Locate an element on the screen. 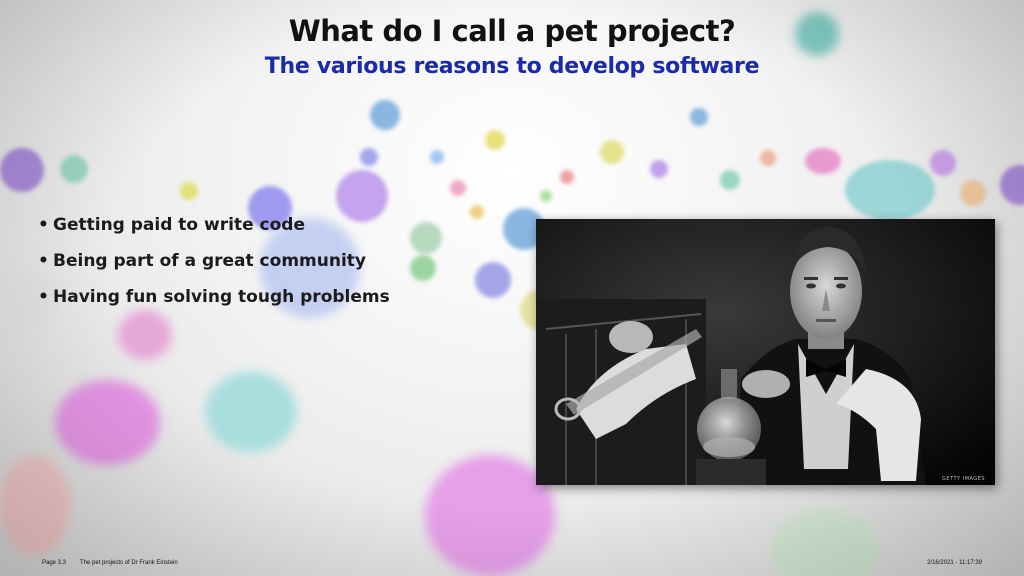 The height and width of the screenshot is (576, 1024). footer-deck-name: The pet projects of Dr Frank Einstein is located at coordinates (129, 563).